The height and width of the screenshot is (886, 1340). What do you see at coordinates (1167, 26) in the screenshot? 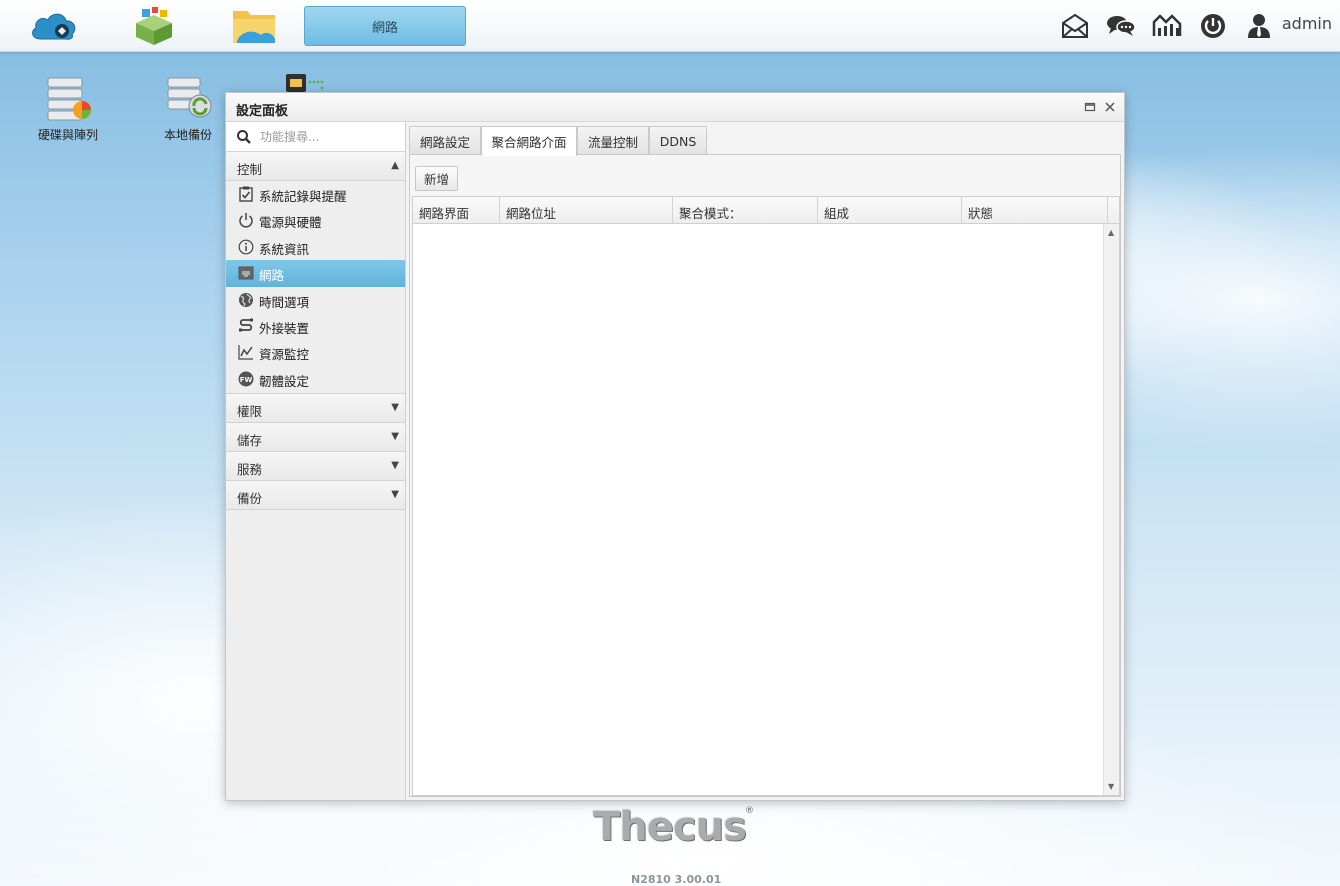
I see `network-status-icon` at bounding box center [1167, 26].